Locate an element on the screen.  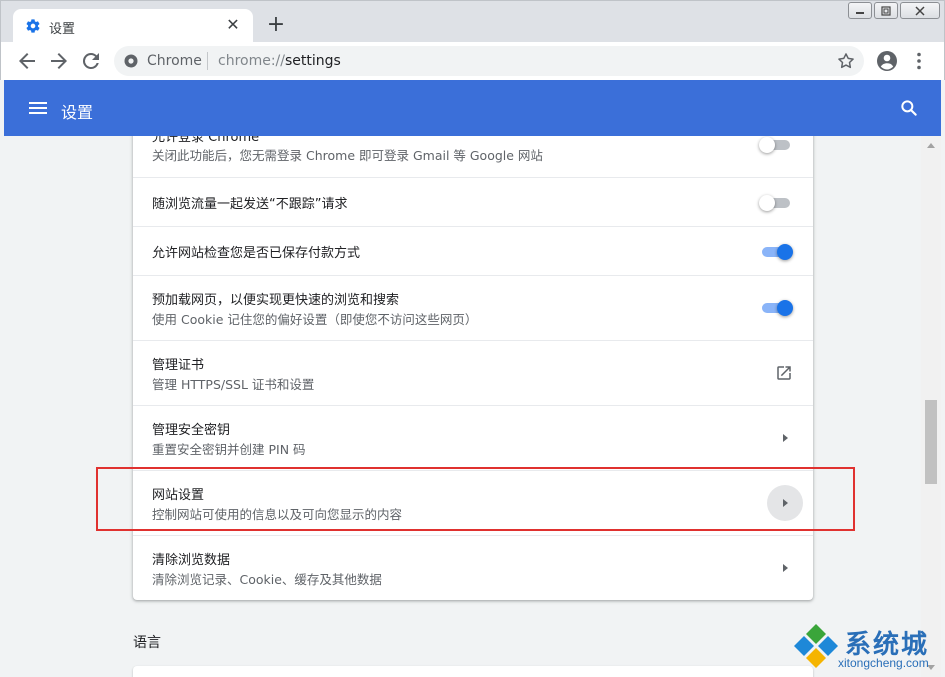
close-tab-icon: ✕ is located at coordinates (233, 25).